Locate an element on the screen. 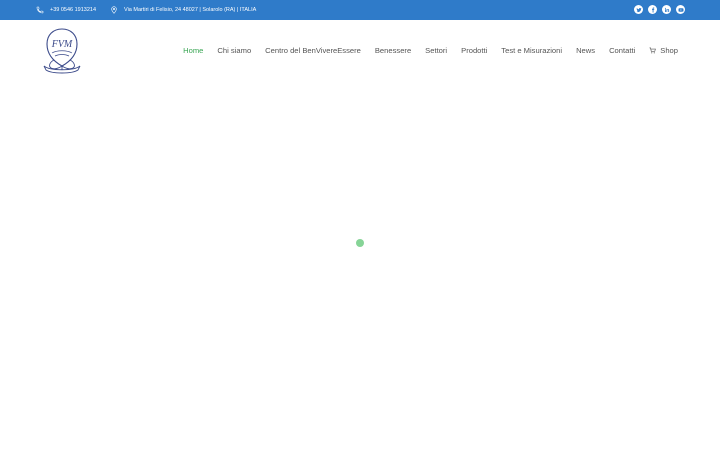 The height and width of the screenshot is (450, 720). twitter-icon is located at coordinates (638, 9).